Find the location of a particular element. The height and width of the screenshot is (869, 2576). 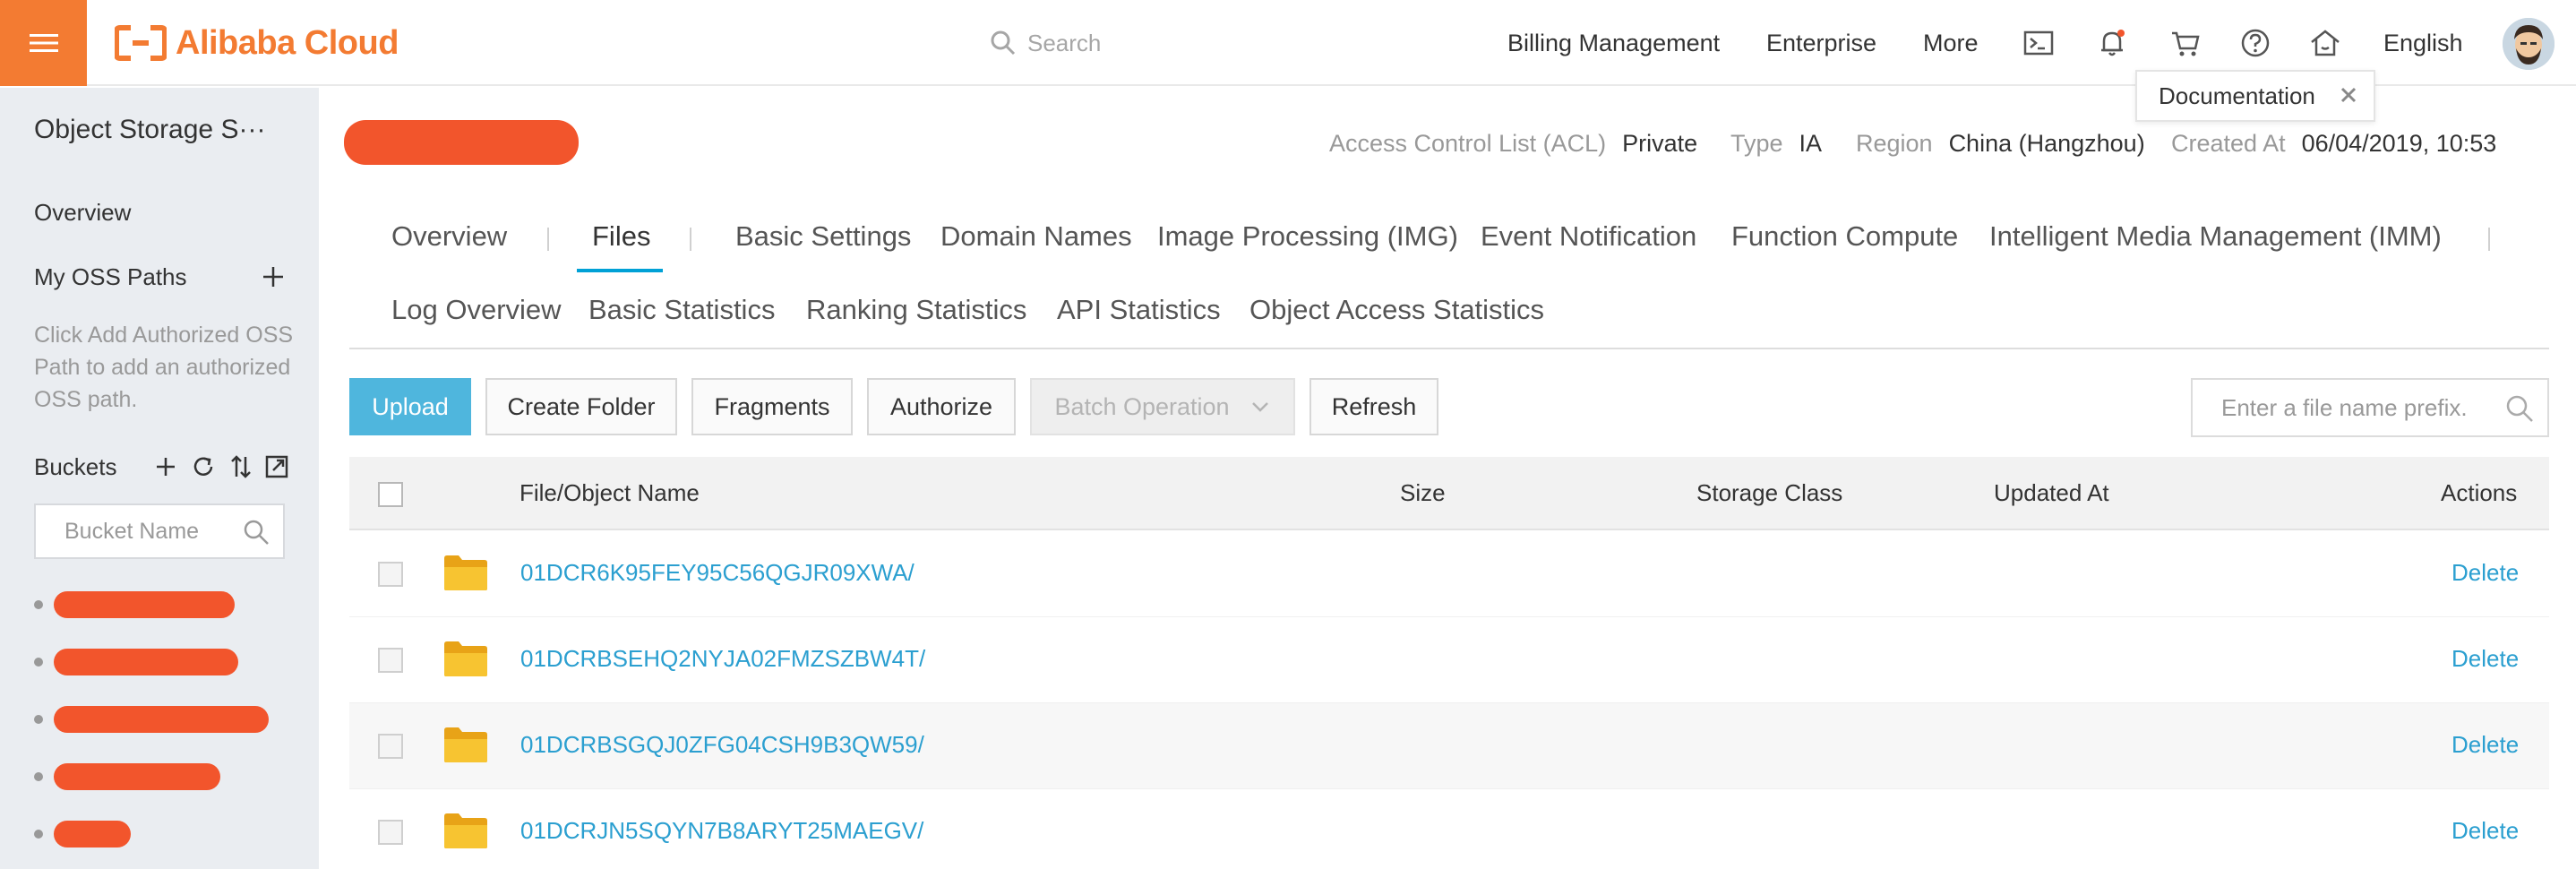

tab-basic-statistics: Basic Statistics is located at coordinates (681, 310).